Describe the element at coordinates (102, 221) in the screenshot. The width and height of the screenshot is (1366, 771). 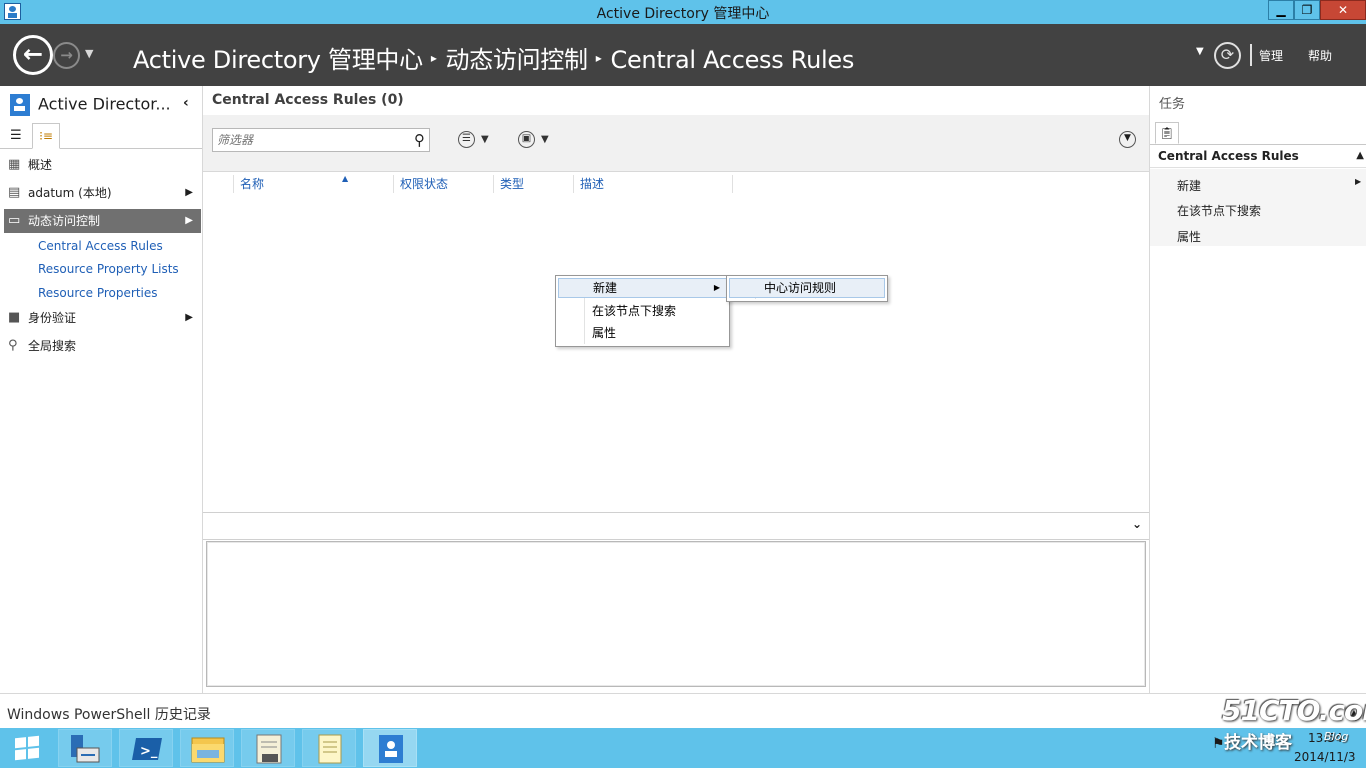
I see `nav-item-dynamic-access-control: ▭ 动态访问控制 ▶` at that location.